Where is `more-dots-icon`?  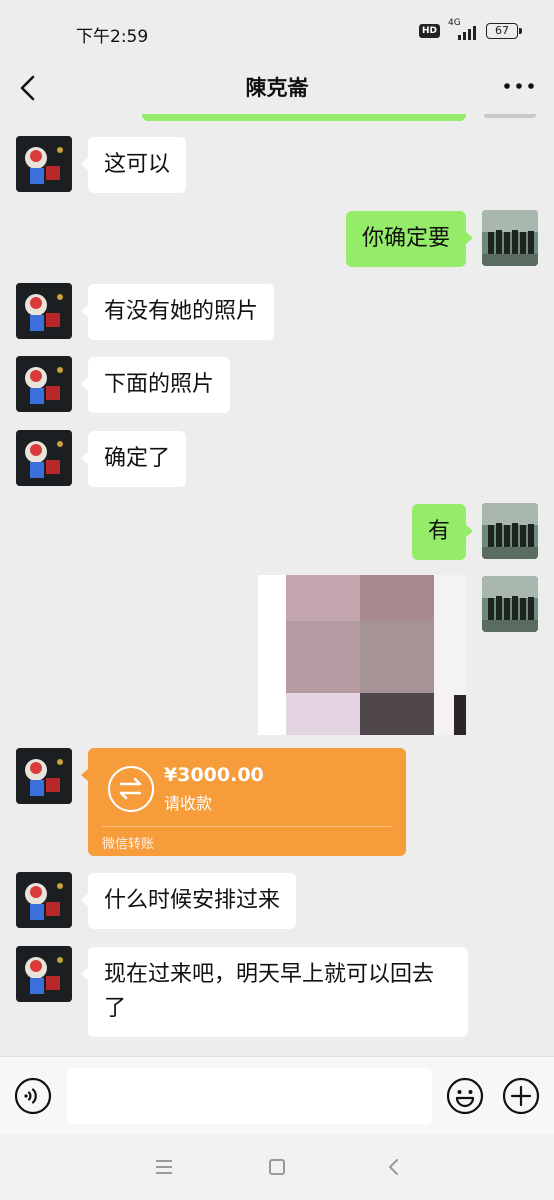
more-dots-icon is located at coordinates (519, 86).